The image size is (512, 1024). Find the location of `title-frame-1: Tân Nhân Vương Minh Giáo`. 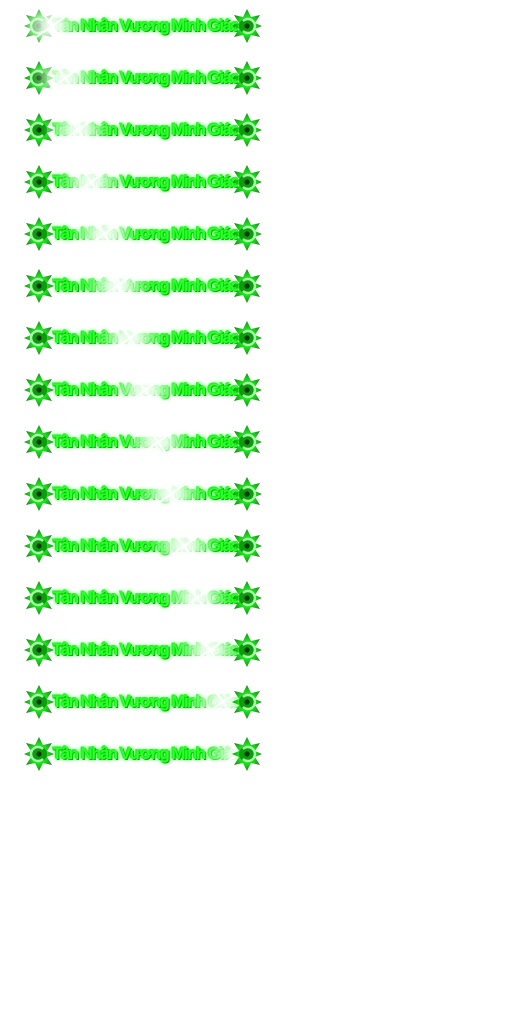

title-frame-1: Tân Nhân Vương Minh Giáo is located at coordinates (140, 26).